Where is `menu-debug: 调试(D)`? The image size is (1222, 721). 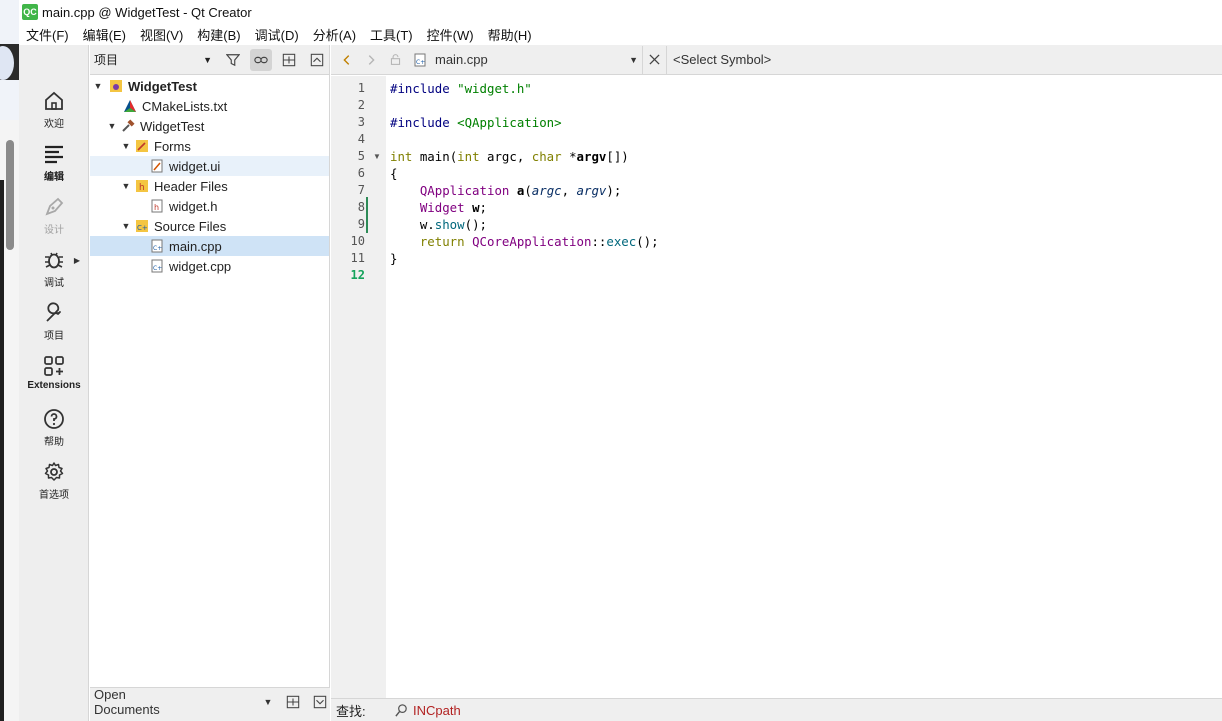
menu-debug: 调试(D) is located at coordinates (277, 34).